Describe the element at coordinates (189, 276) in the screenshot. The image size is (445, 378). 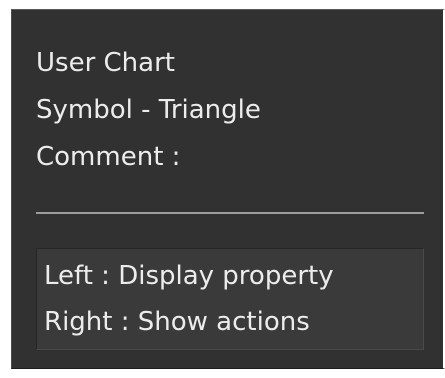
I see `left-click-hint: Left : Display property` at that location.